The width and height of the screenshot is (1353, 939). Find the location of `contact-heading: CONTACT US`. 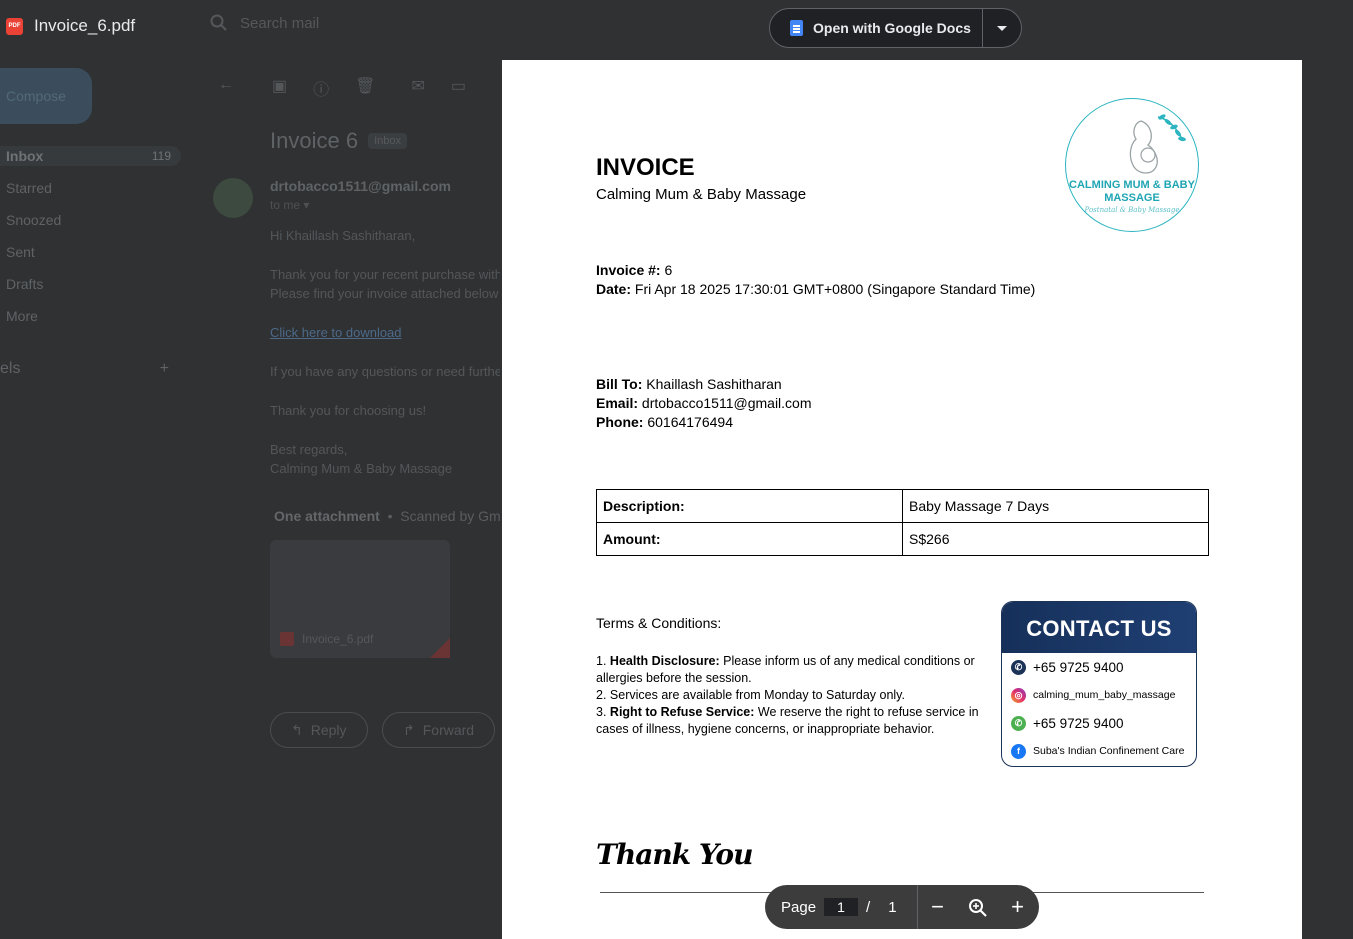

contact-heading: CONTACT US is located at coordinates (1099, 627).